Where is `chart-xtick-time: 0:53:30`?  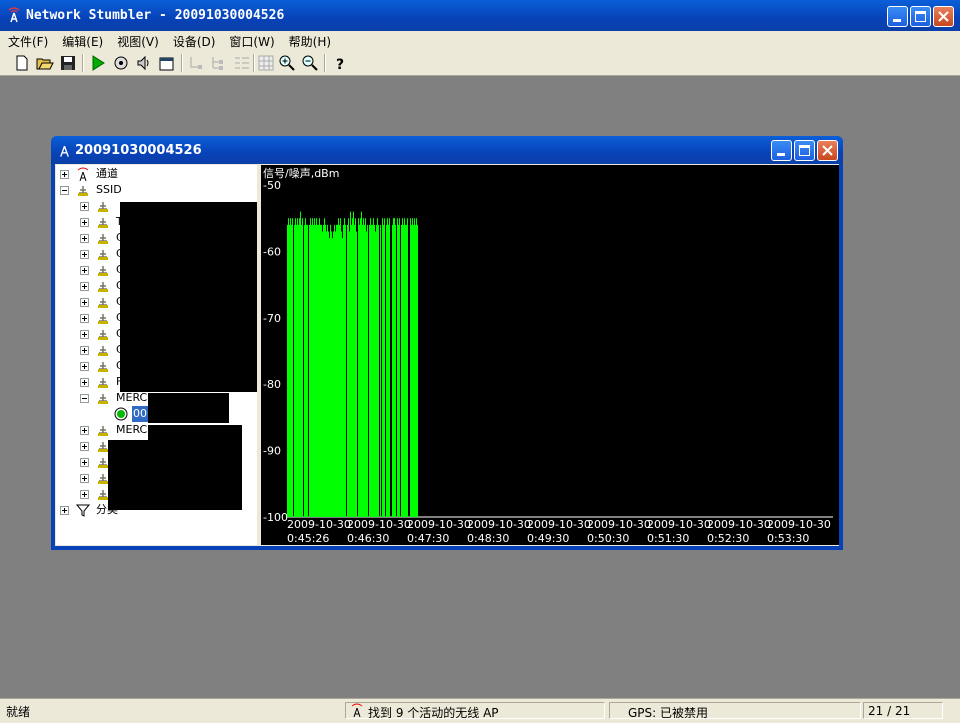 chart-xtick-time: 0:53:30 is located at coordinates (788, 538).